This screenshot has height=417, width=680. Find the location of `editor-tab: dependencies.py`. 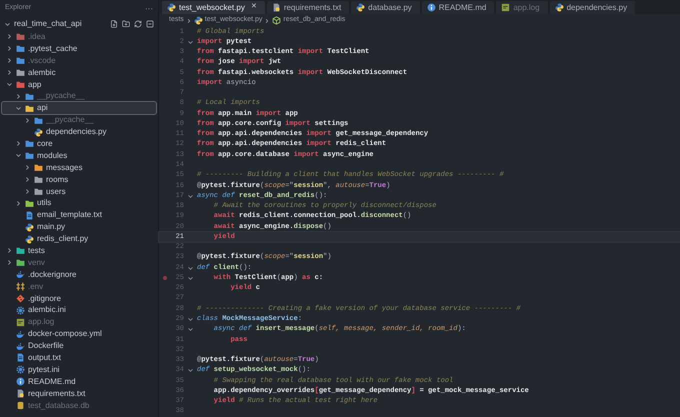

editor-tab: dependencies.py is located at coordinates (593, 7).